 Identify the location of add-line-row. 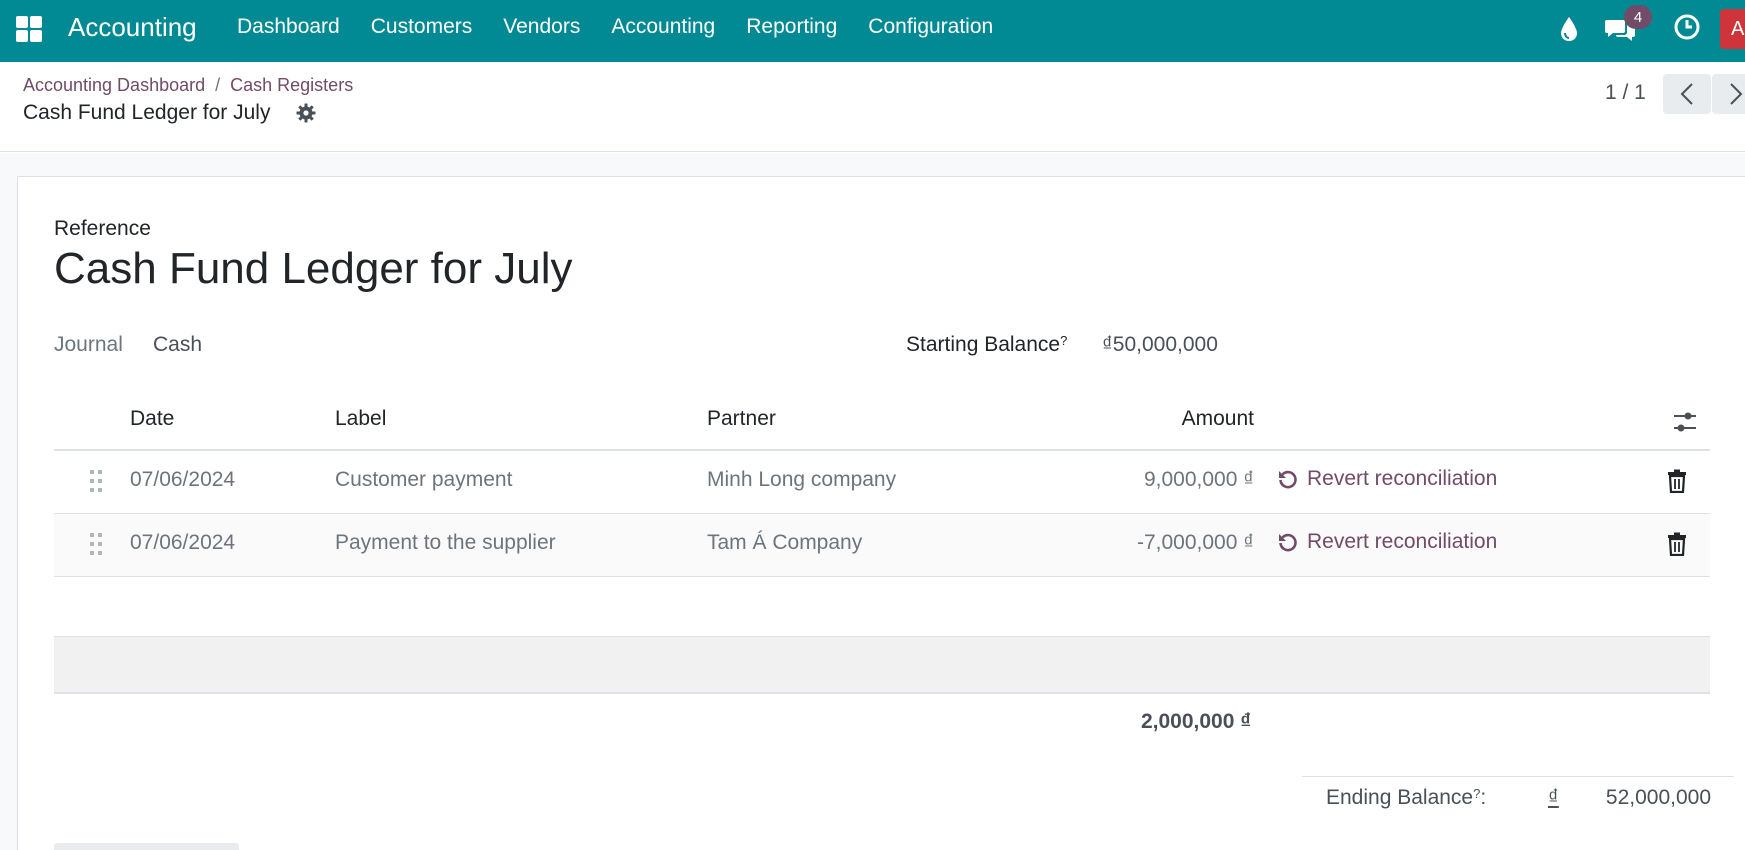
(882, 665).